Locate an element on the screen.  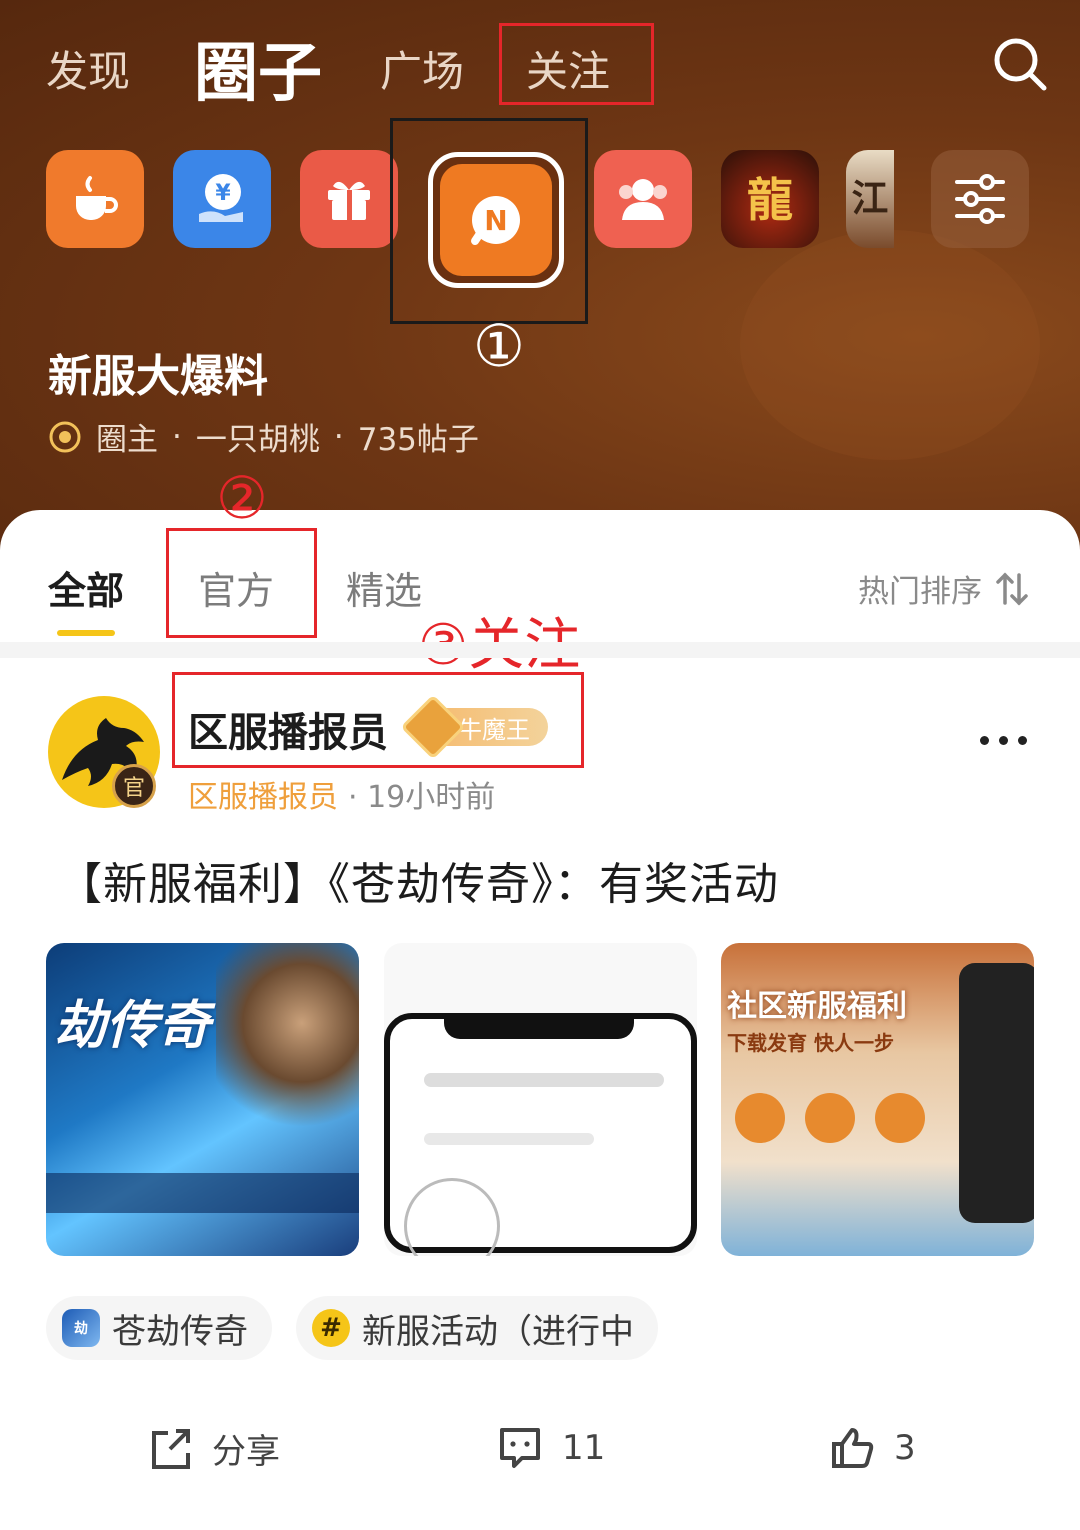
post-image-1: 劫传奇 is located at coordinates (202, 1099).